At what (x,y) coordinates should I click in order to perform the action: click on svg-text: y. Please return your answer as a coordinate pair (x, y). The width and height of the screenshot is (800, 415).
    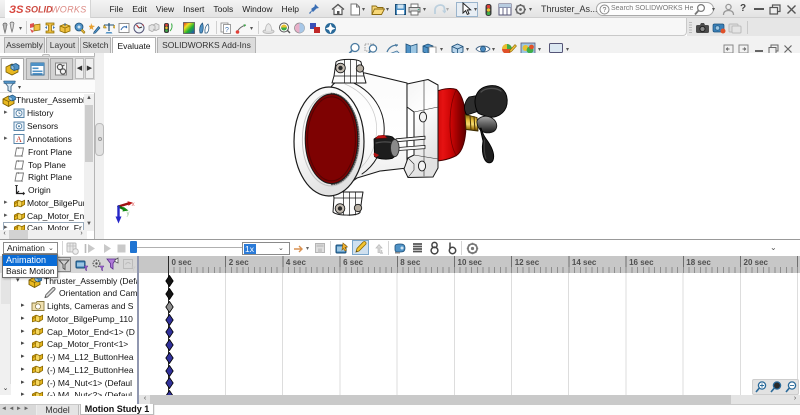
    Looking at the image, I should click on (128, 214).